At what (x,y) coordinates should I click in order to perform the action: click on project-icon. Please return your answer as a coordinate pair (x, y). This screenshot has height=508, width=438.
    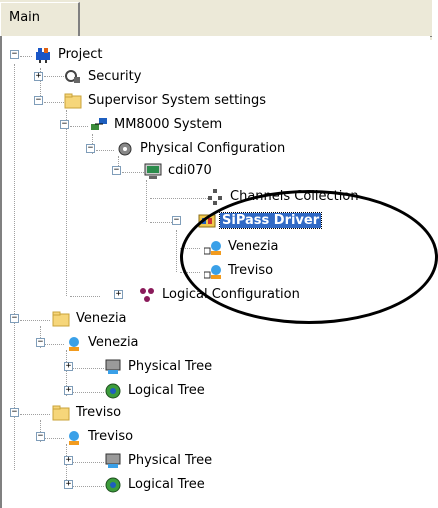
    Looking at the image, I should click on (43, 55).